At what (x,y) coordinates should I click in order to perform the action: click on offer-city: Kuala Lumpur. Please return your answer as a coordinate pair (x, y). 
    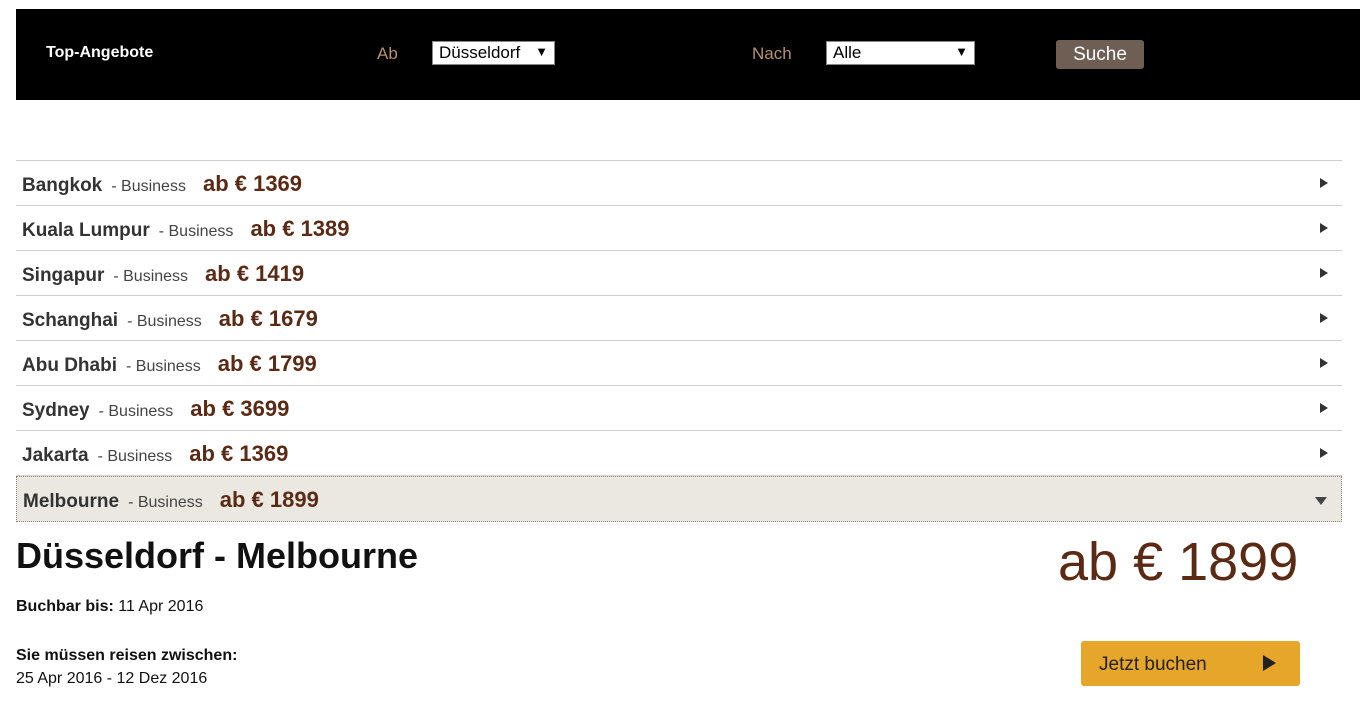
    Looking at the image, I should click on (86, 230).